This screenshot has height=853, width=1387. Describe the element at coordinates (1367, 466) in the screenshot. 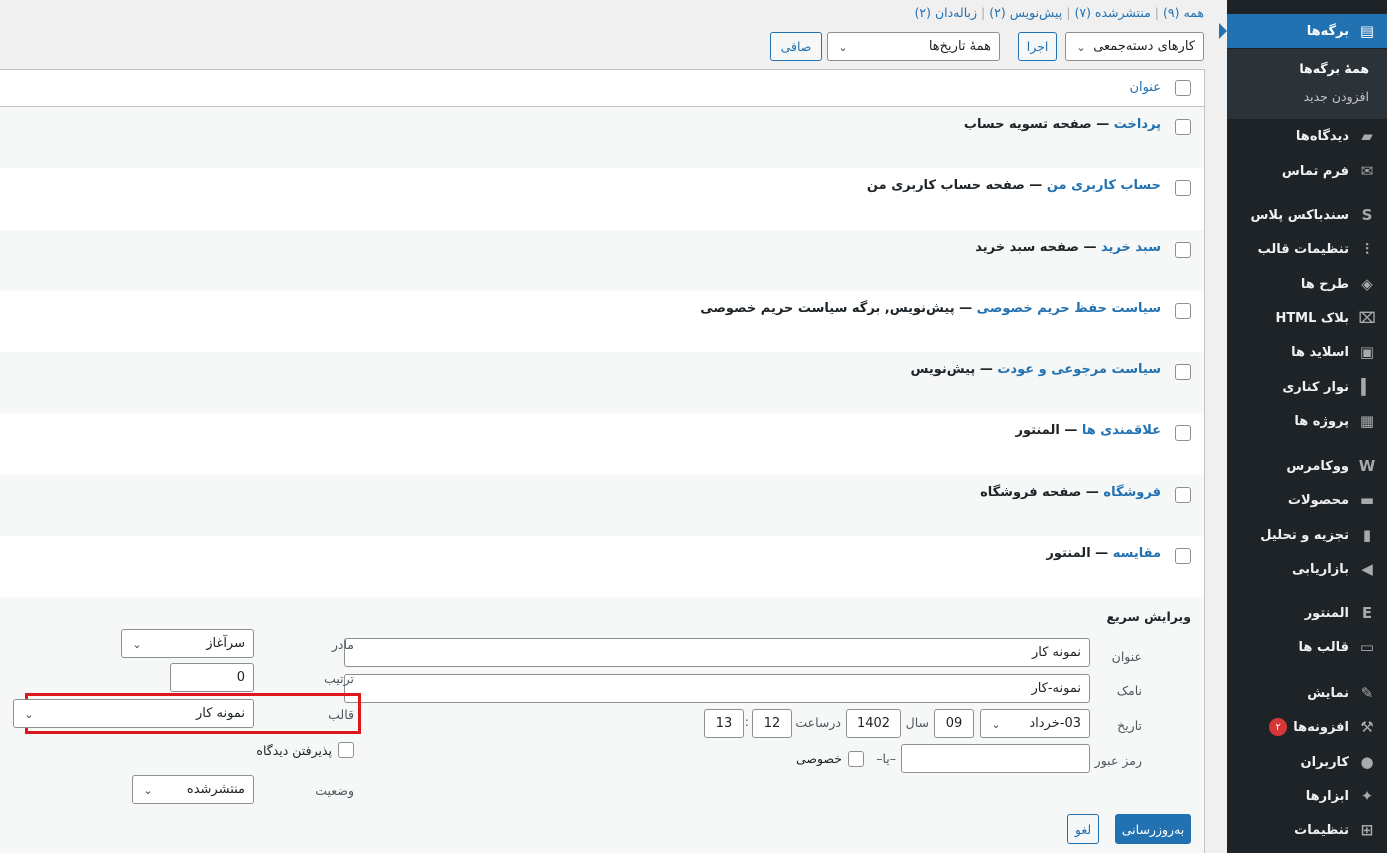

I see `woocommerce-icon: W` at that location.